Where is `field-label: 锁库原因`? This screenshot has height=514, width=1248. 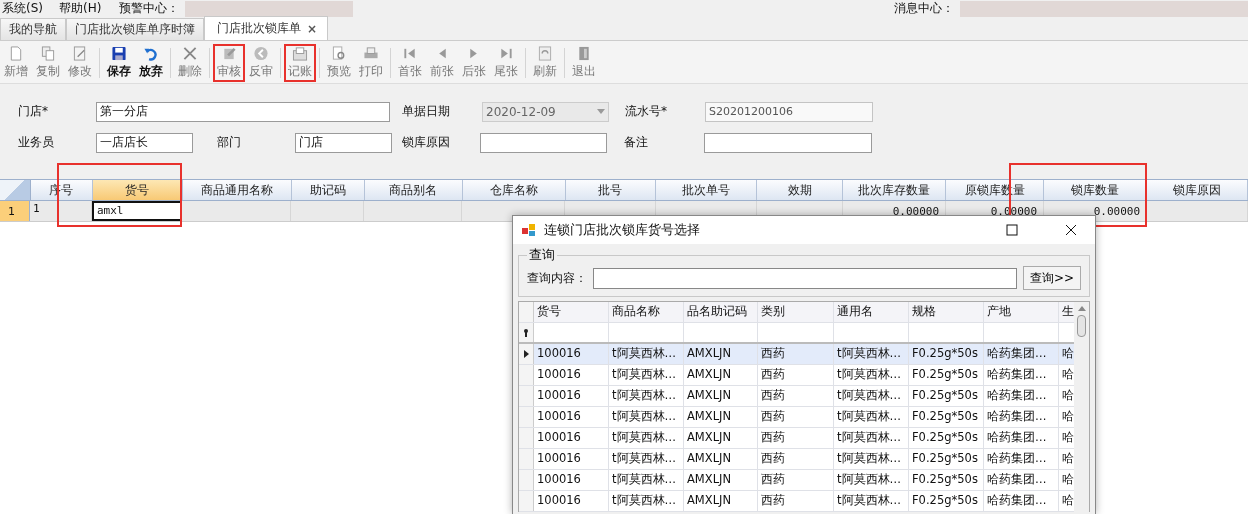 field-label: 锁库原因 is located at coordinates (426, 142).